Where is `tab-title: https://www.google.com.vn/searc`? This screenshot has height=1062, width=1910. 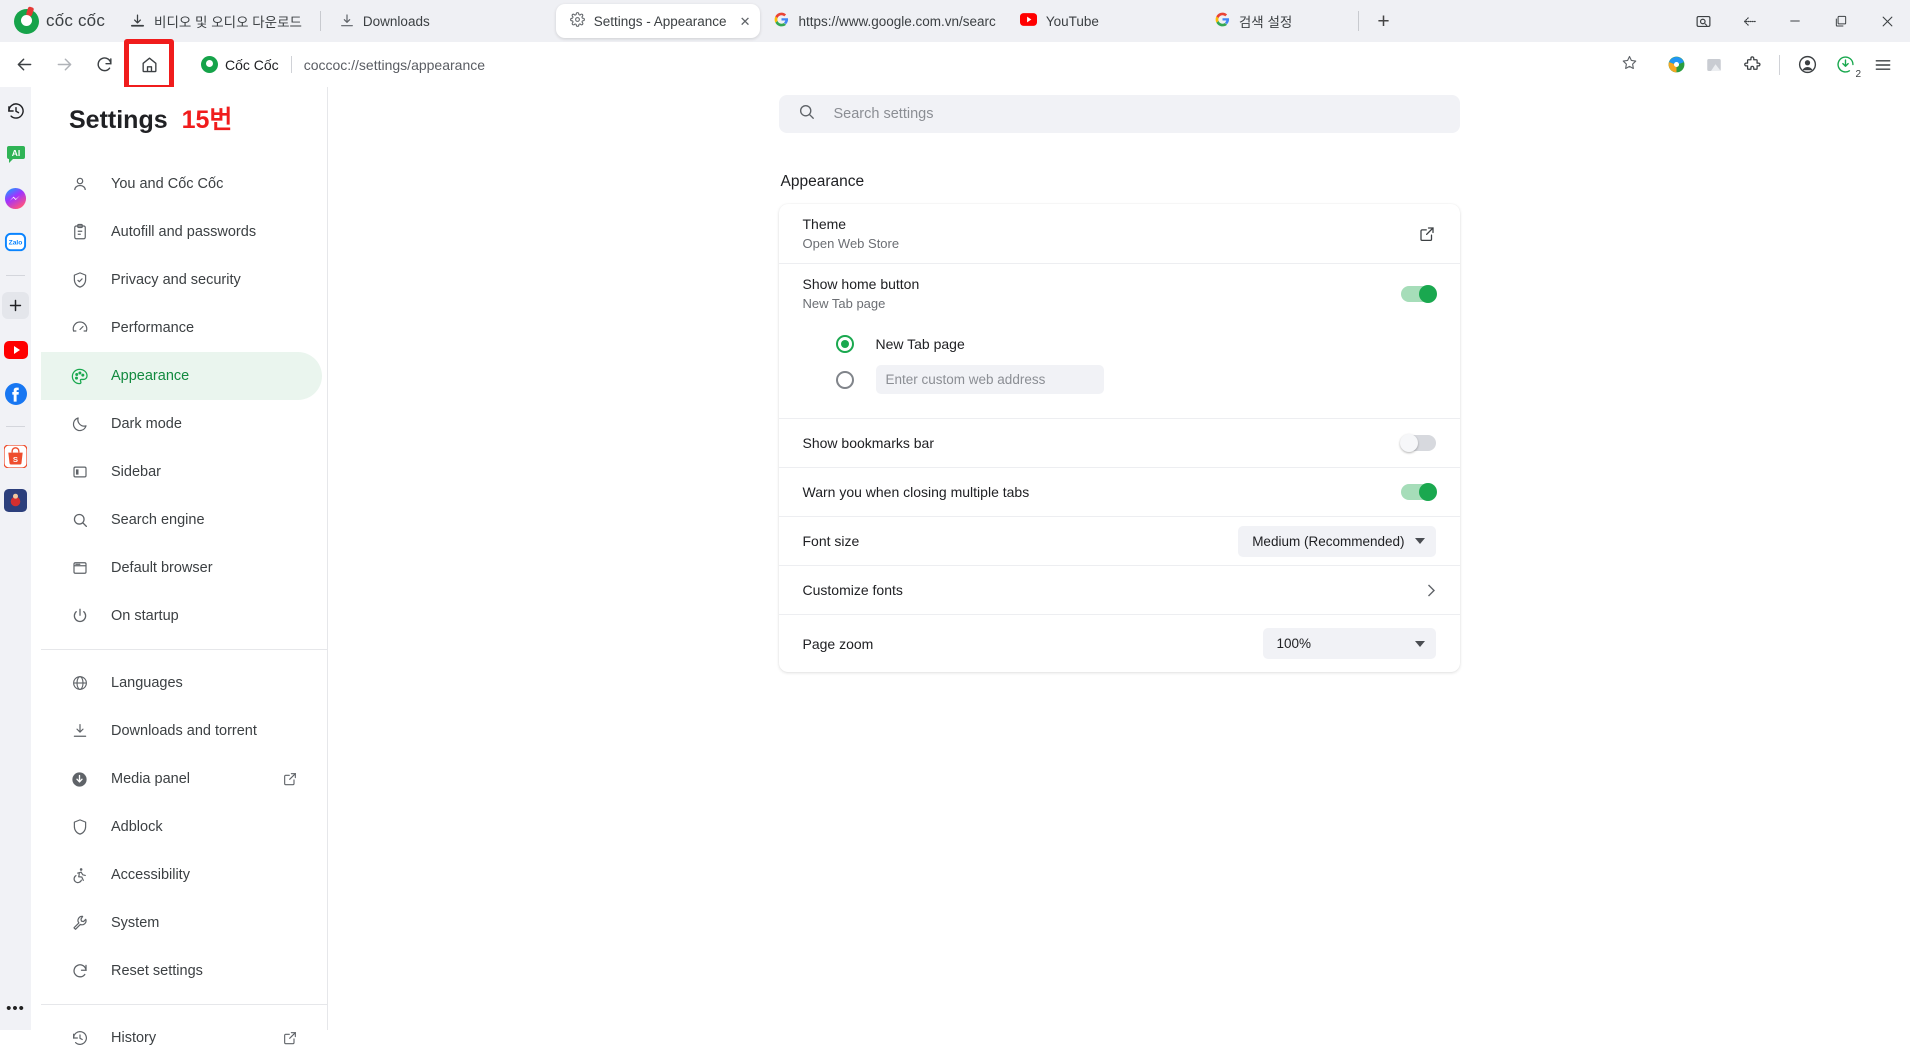 tab-title: https://www.google.com.vn/searc is located at coordinates (897, 21).